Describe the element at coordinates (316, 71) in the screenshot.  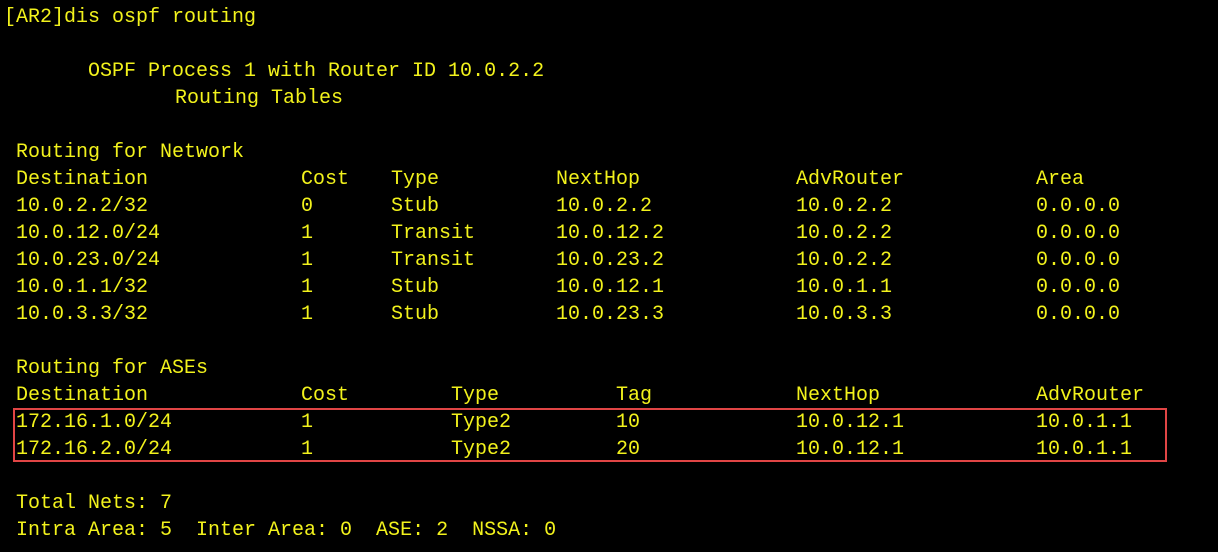
I see `process-header: OSPF Process 1 with Router ID 10.0.2.2` at that location.